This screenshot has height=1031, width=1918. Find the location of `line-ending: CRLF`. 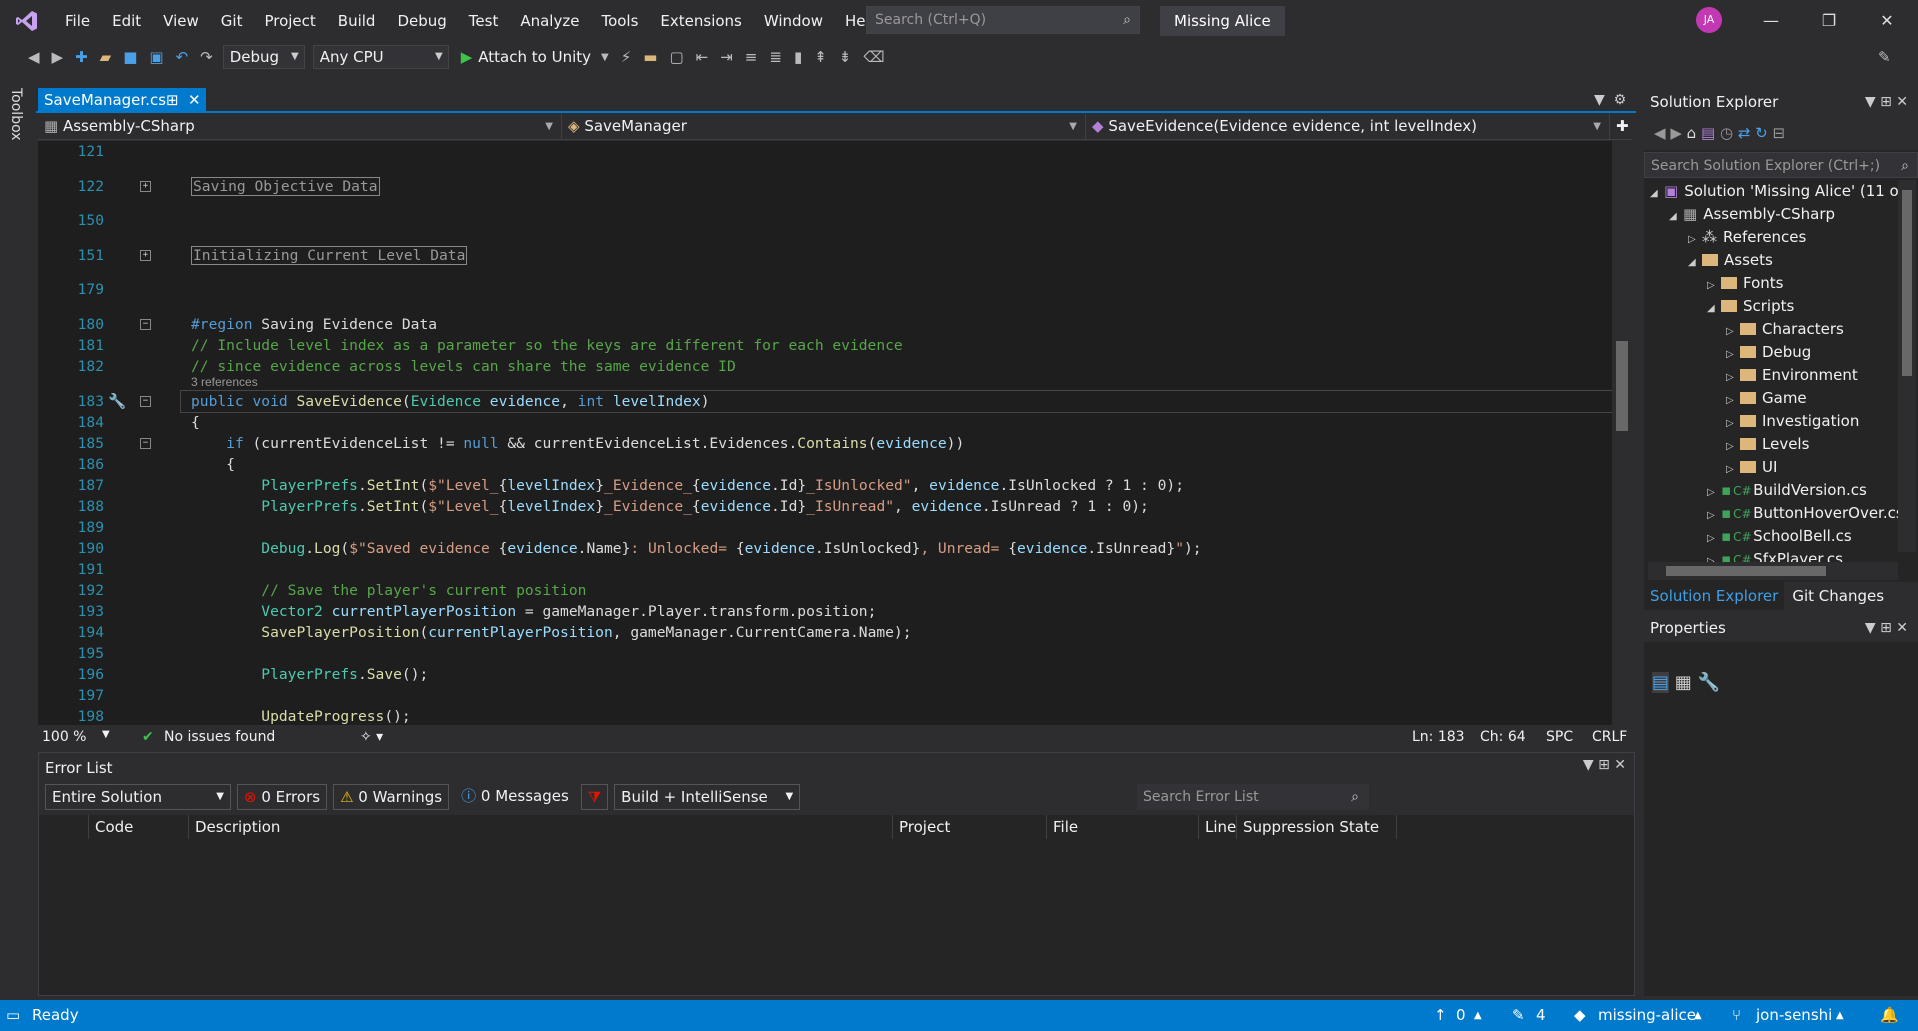

line-ending: CRLF is located at coordinates (1609, 737).